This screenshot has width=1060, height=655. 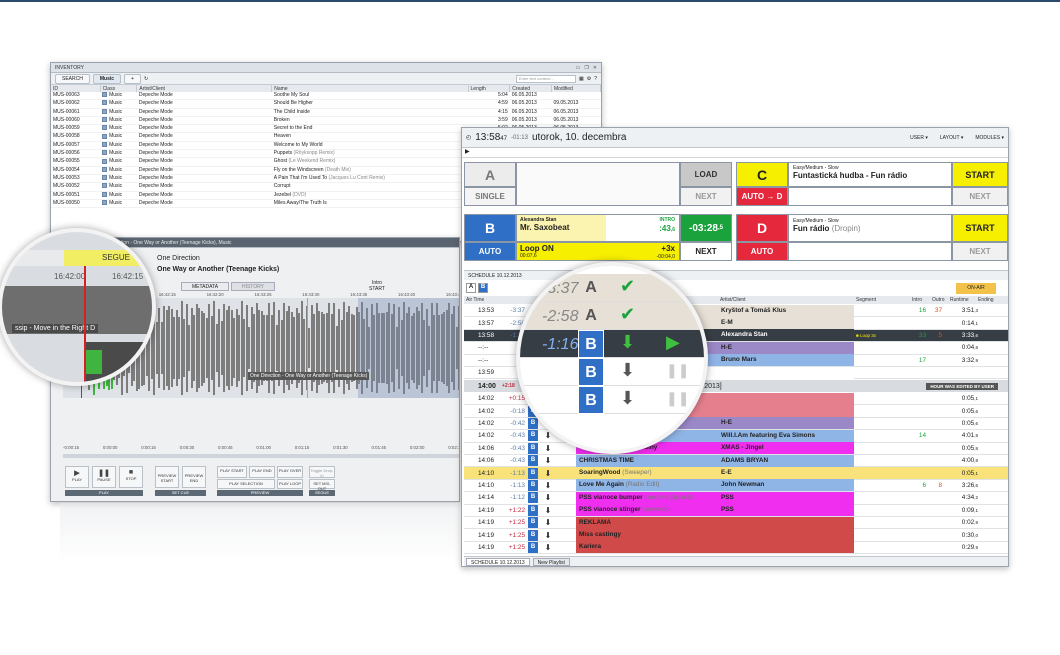 What do you see at coordinates (322, 472) in the screenshot?
I see `toggle-dropin-button: Toggle Drop-in` at bounding box center [322, 472].